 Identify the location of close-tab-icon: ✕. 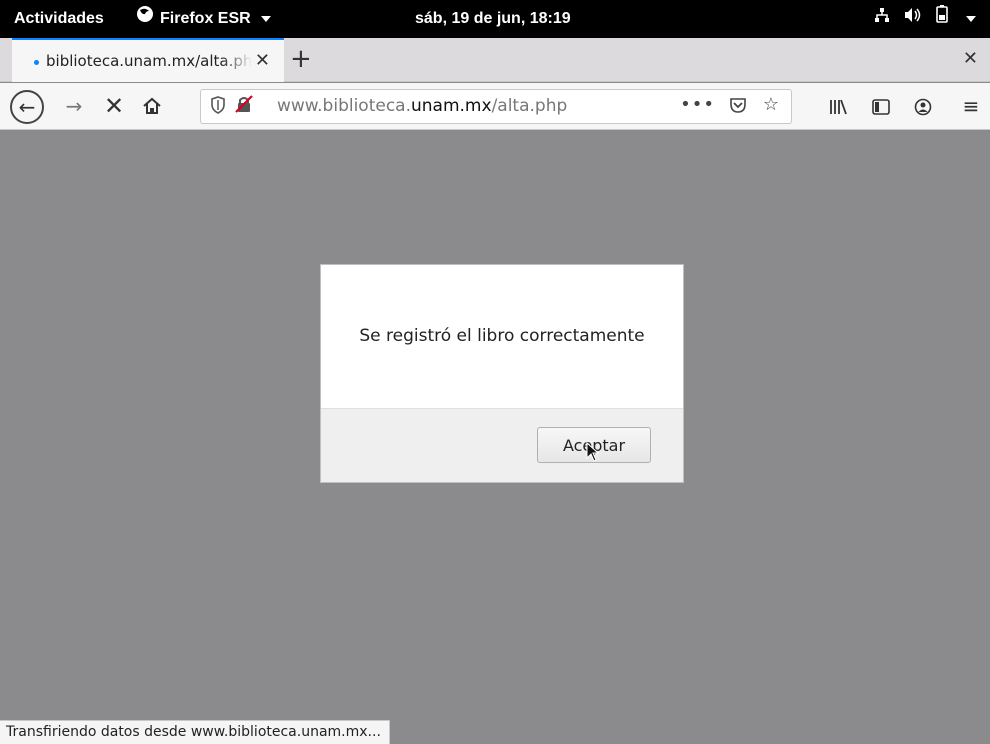
(262, 60).